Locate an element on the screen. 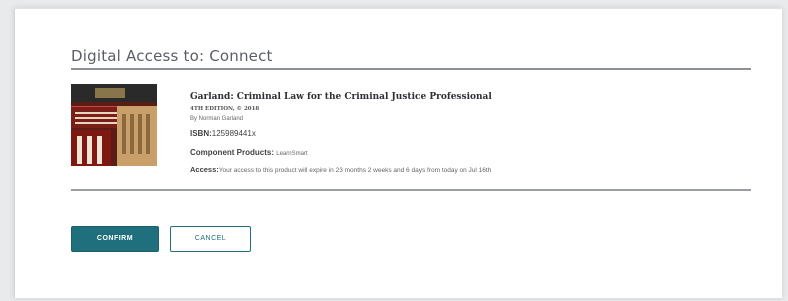 The width and height of the screenshot is (788, 301). access-label: Access: is located at coordinates (204, 169).